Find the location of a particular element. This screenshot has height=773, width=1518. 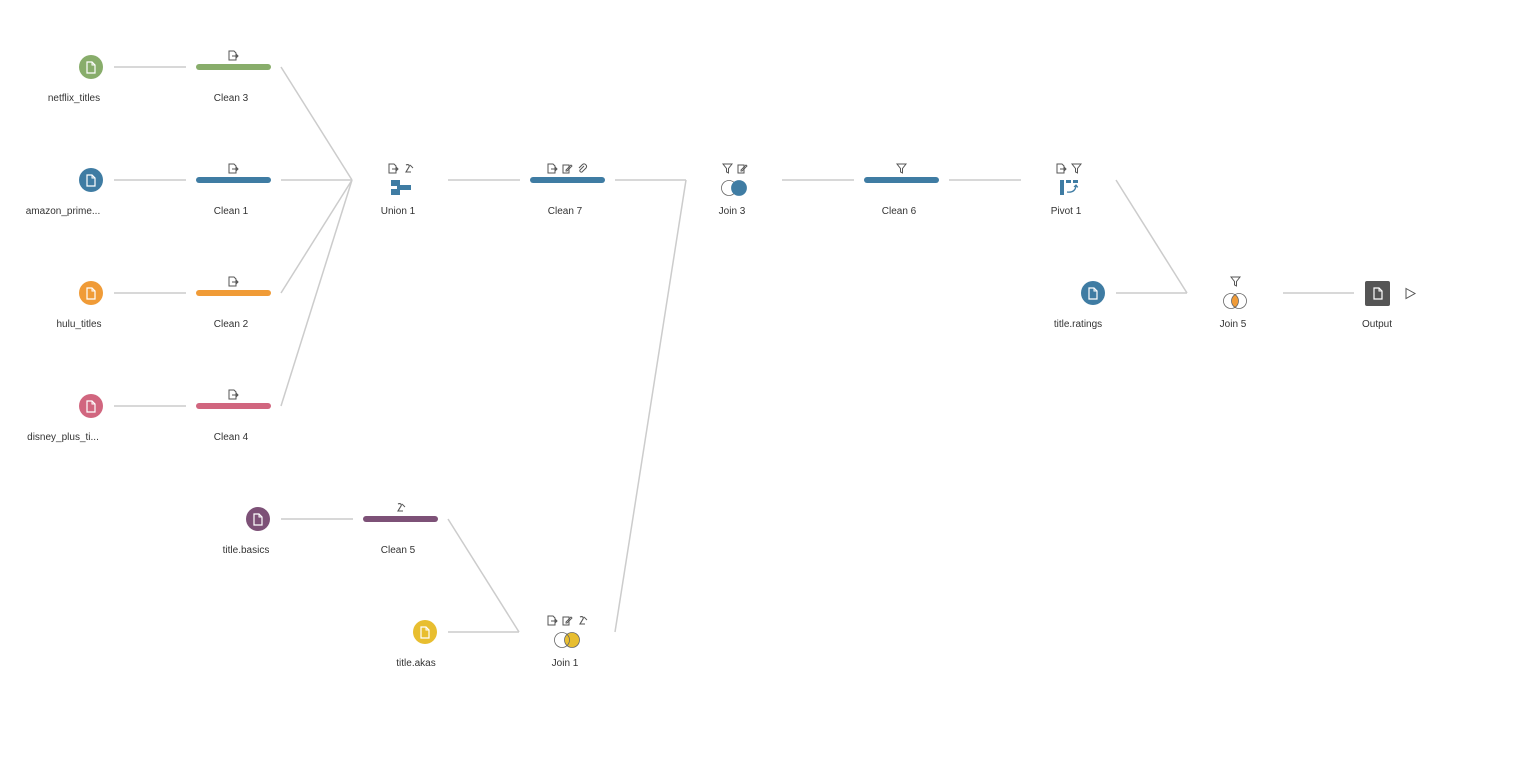

connector-clean2-union1 is located at coordinates (316, 236).